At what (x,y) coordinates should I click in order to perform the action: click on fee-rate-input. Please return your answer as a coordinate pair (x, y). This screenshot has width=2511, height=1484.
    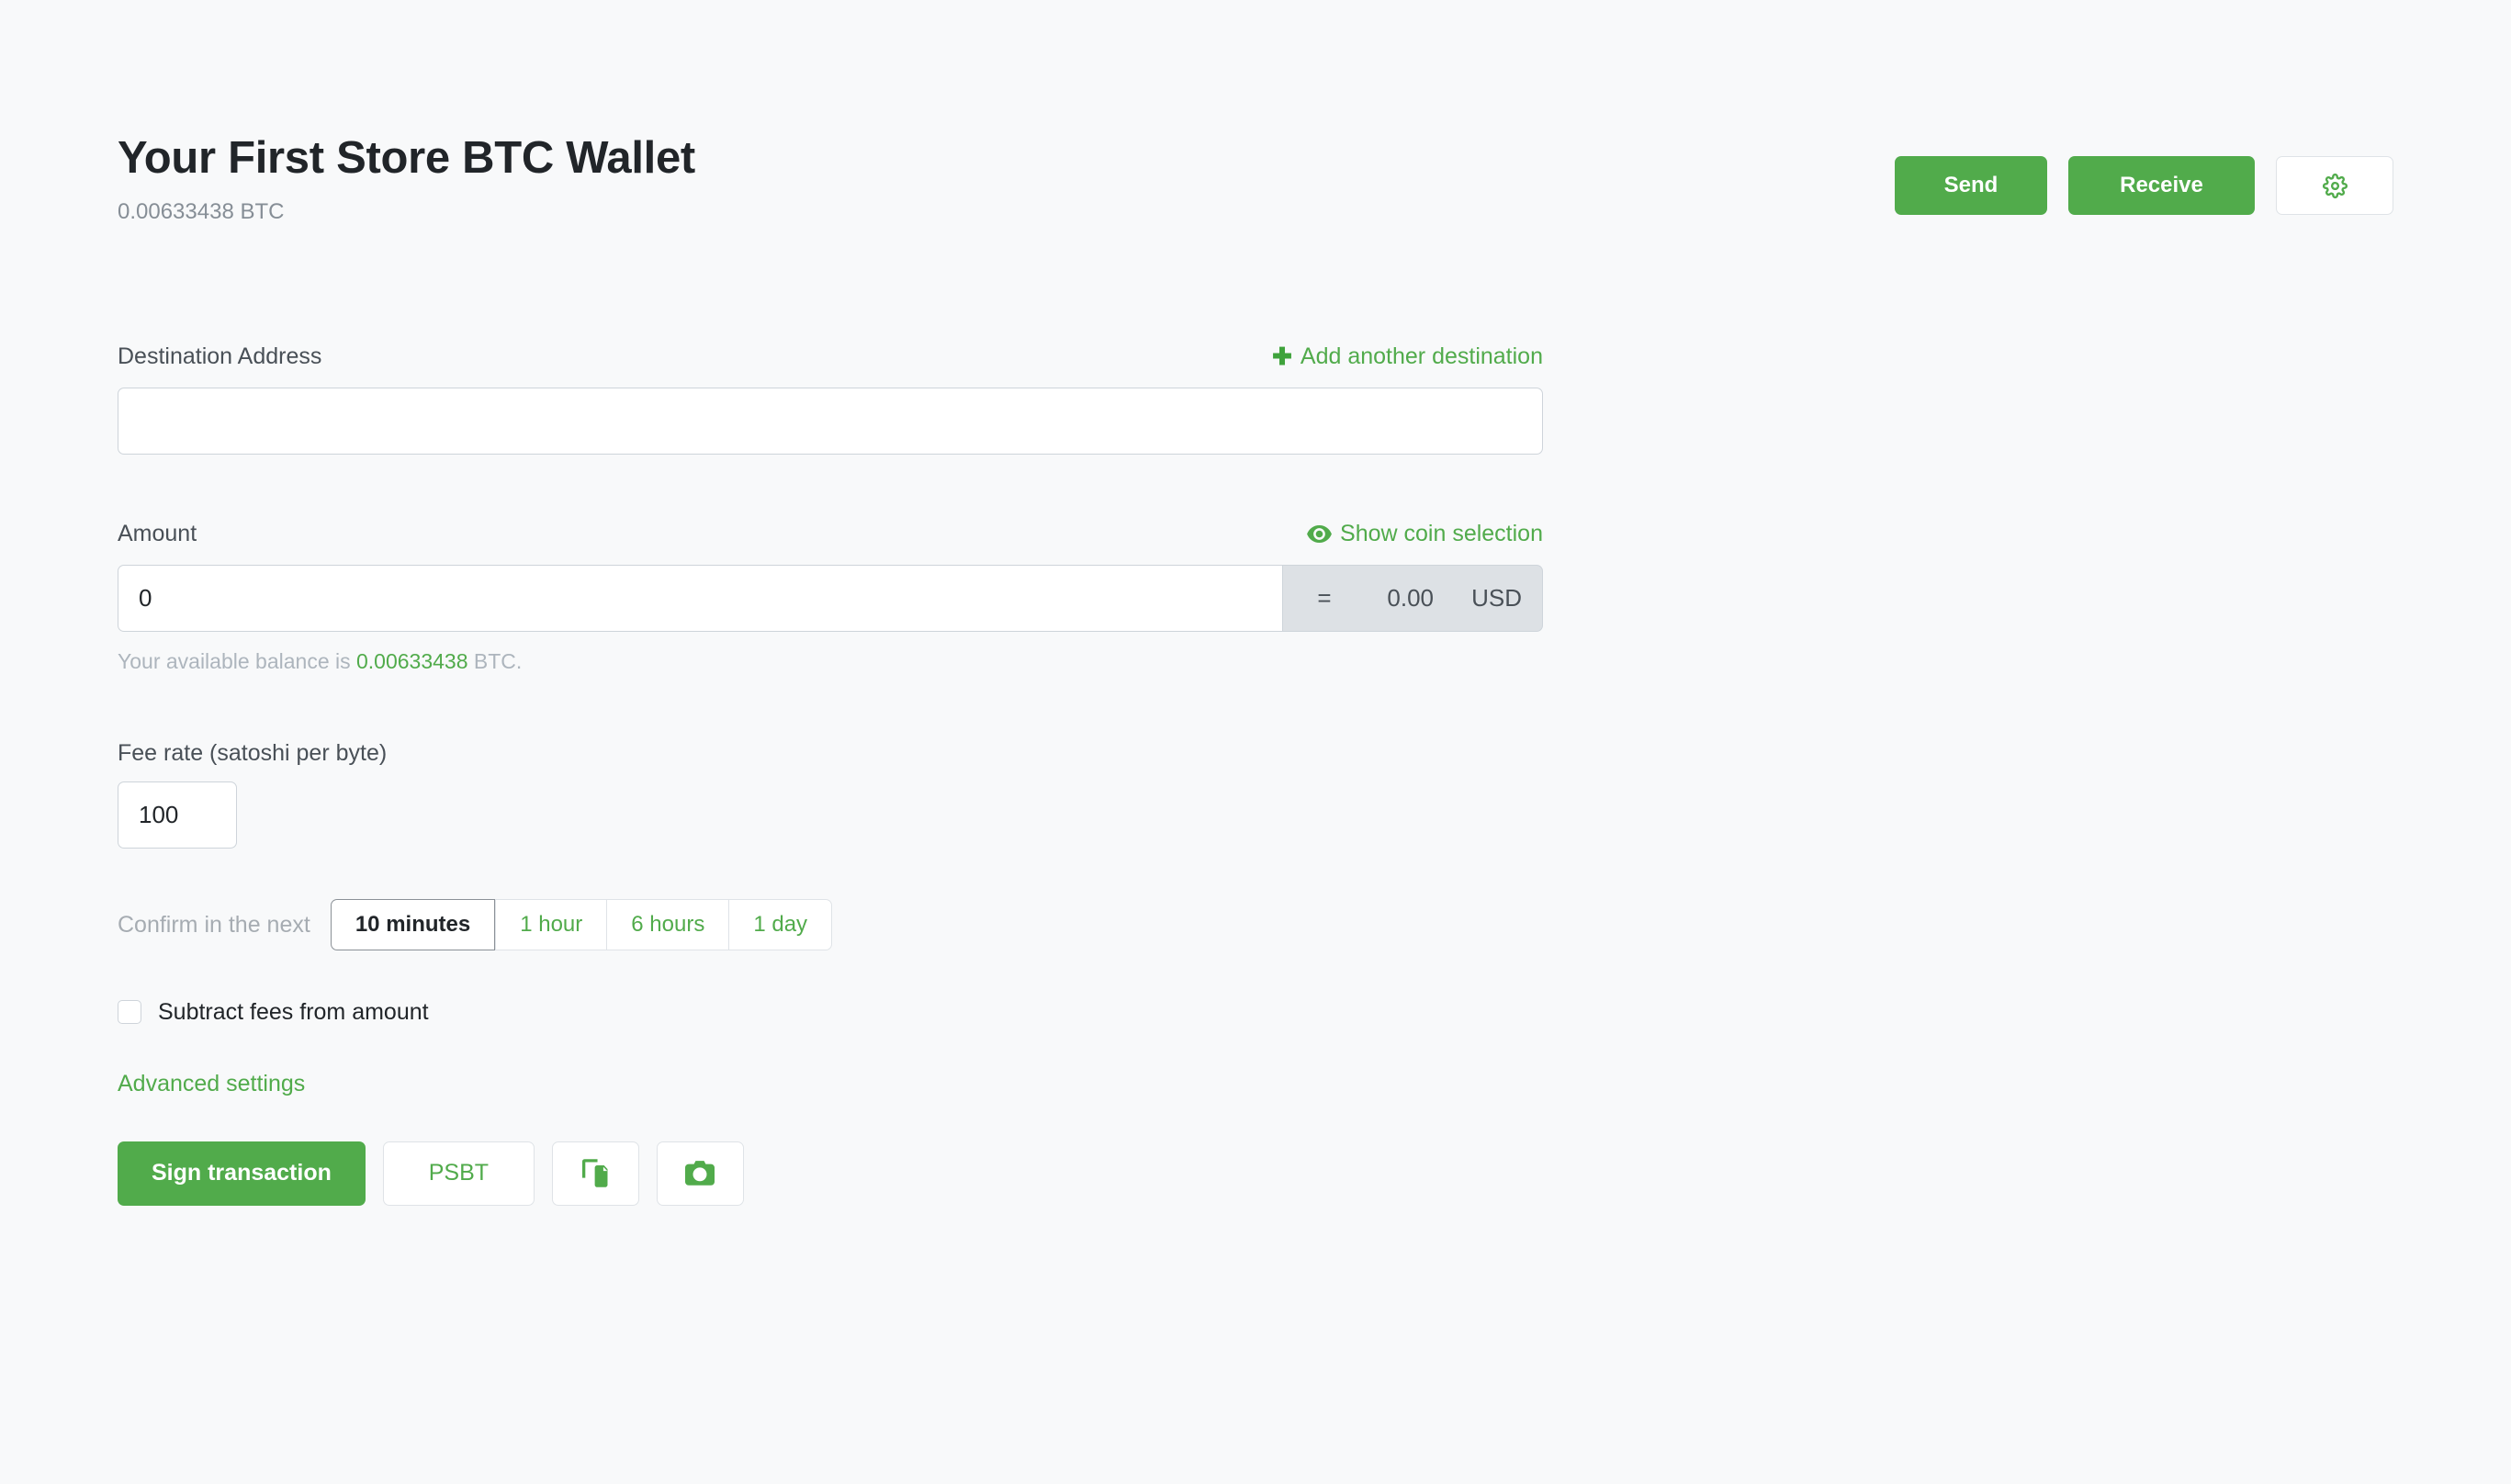
    Looking at the image, I should click on (177, 815).